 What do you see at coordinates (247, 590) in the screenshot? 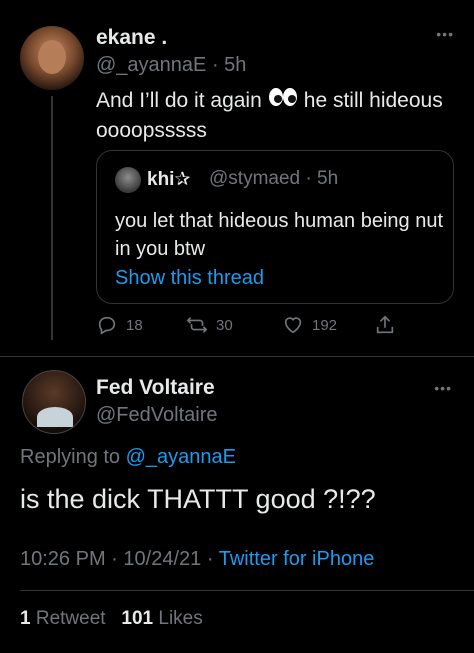
I see `stats-divider` at bounding box center [247, 590].